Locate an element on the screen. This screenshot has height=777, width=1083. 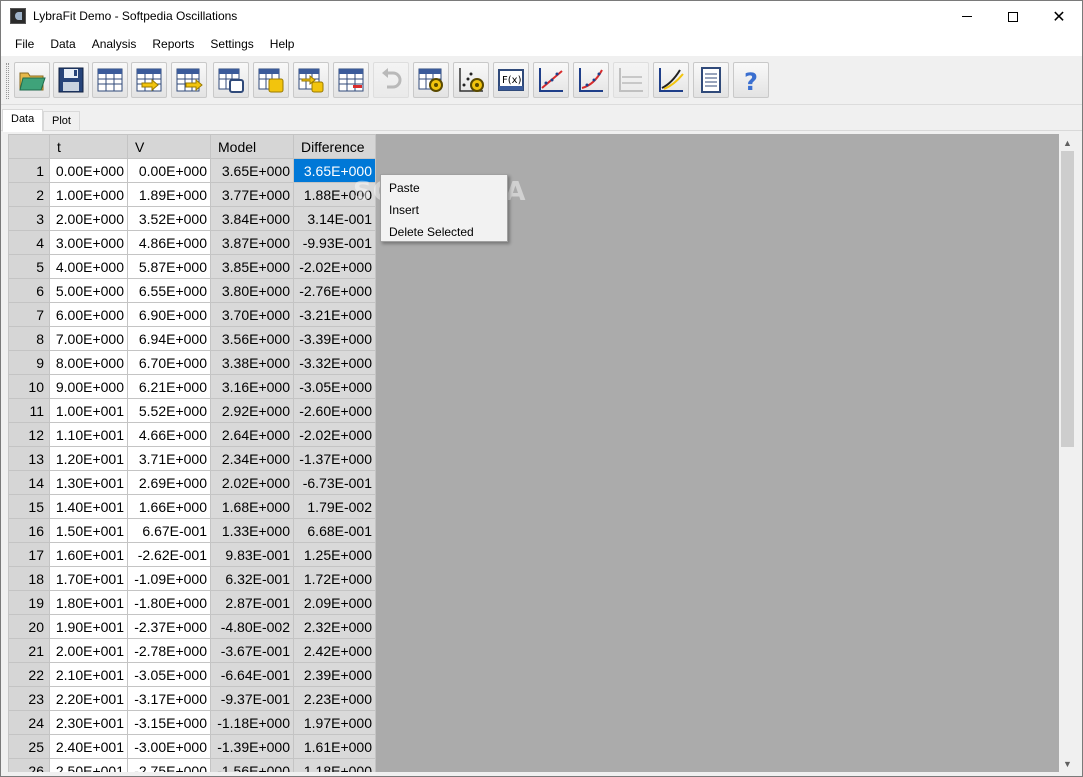
cell-v: 6.90E+000 is located at coordinates (169, 314).